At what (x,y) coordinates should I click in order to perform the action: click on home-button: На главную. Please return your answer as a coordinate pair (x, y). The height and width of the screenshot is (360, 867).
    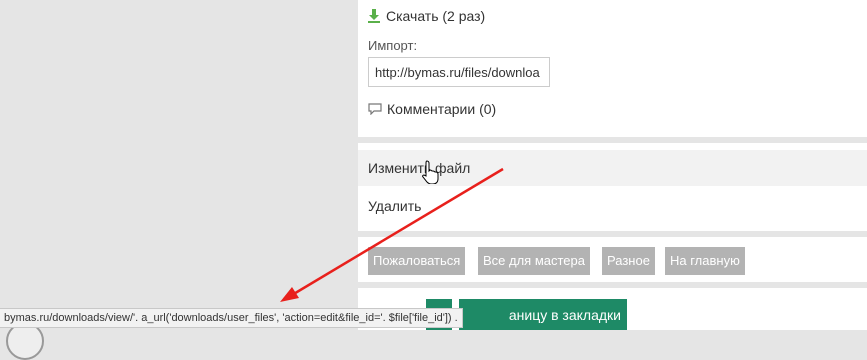
    Looking at the image, I should click on (705, 261).